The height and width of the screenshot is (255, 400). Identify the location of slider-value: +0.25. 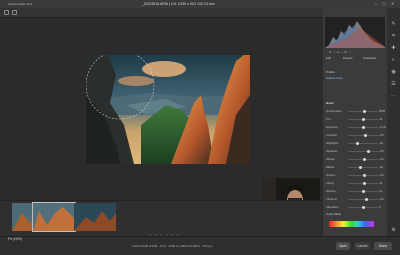
(382, 127).